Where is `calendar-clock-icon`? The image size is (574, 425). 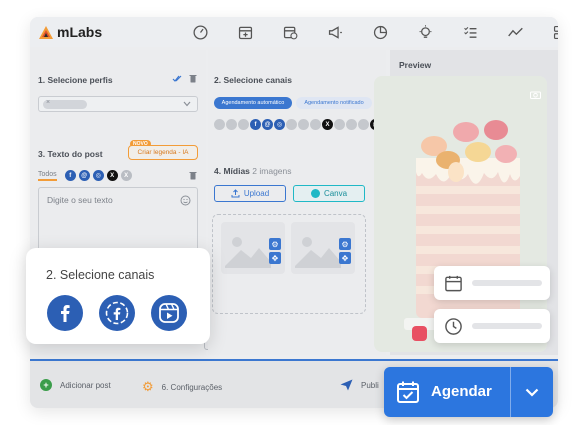
calendar-clock-icon is located at coordinates (290, 32).